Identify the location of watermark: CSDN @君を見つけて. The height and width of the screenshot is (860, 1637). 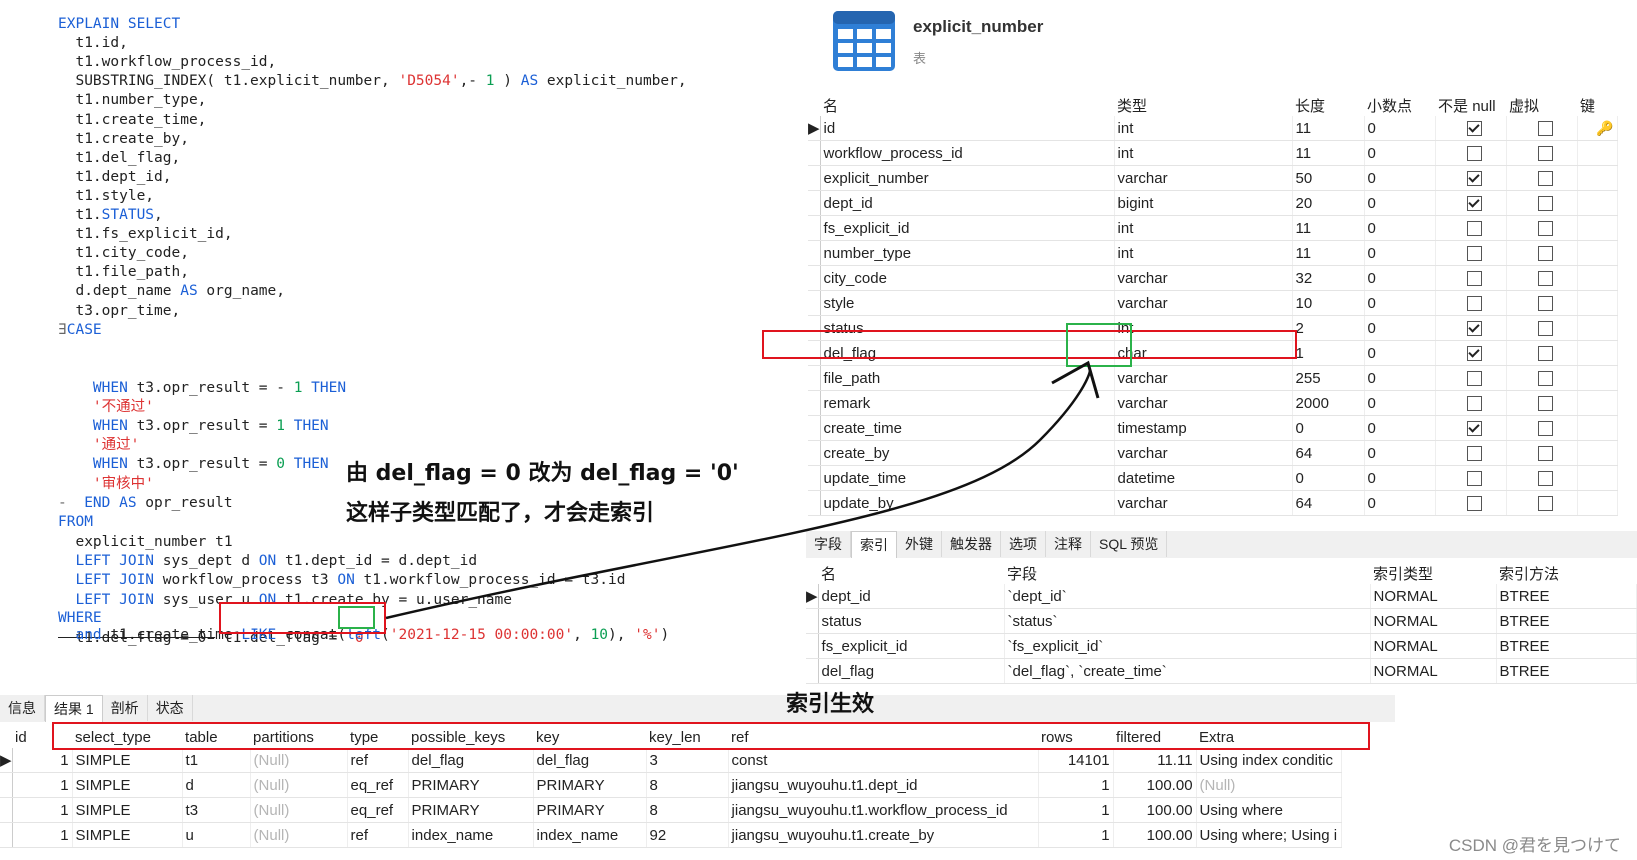
(1534, 845).